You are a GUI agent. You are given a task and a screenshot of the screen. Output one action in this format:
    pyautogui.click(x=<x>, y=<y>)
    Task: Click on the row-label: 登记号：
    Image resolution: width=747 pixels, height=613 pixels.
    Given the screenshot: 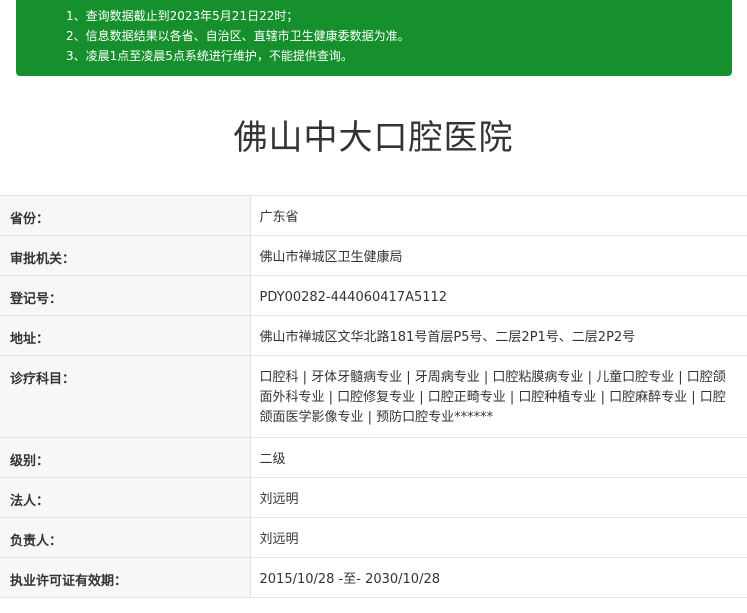 What is the action you would take?
    pyautogui.click(x=125, y=295)
    